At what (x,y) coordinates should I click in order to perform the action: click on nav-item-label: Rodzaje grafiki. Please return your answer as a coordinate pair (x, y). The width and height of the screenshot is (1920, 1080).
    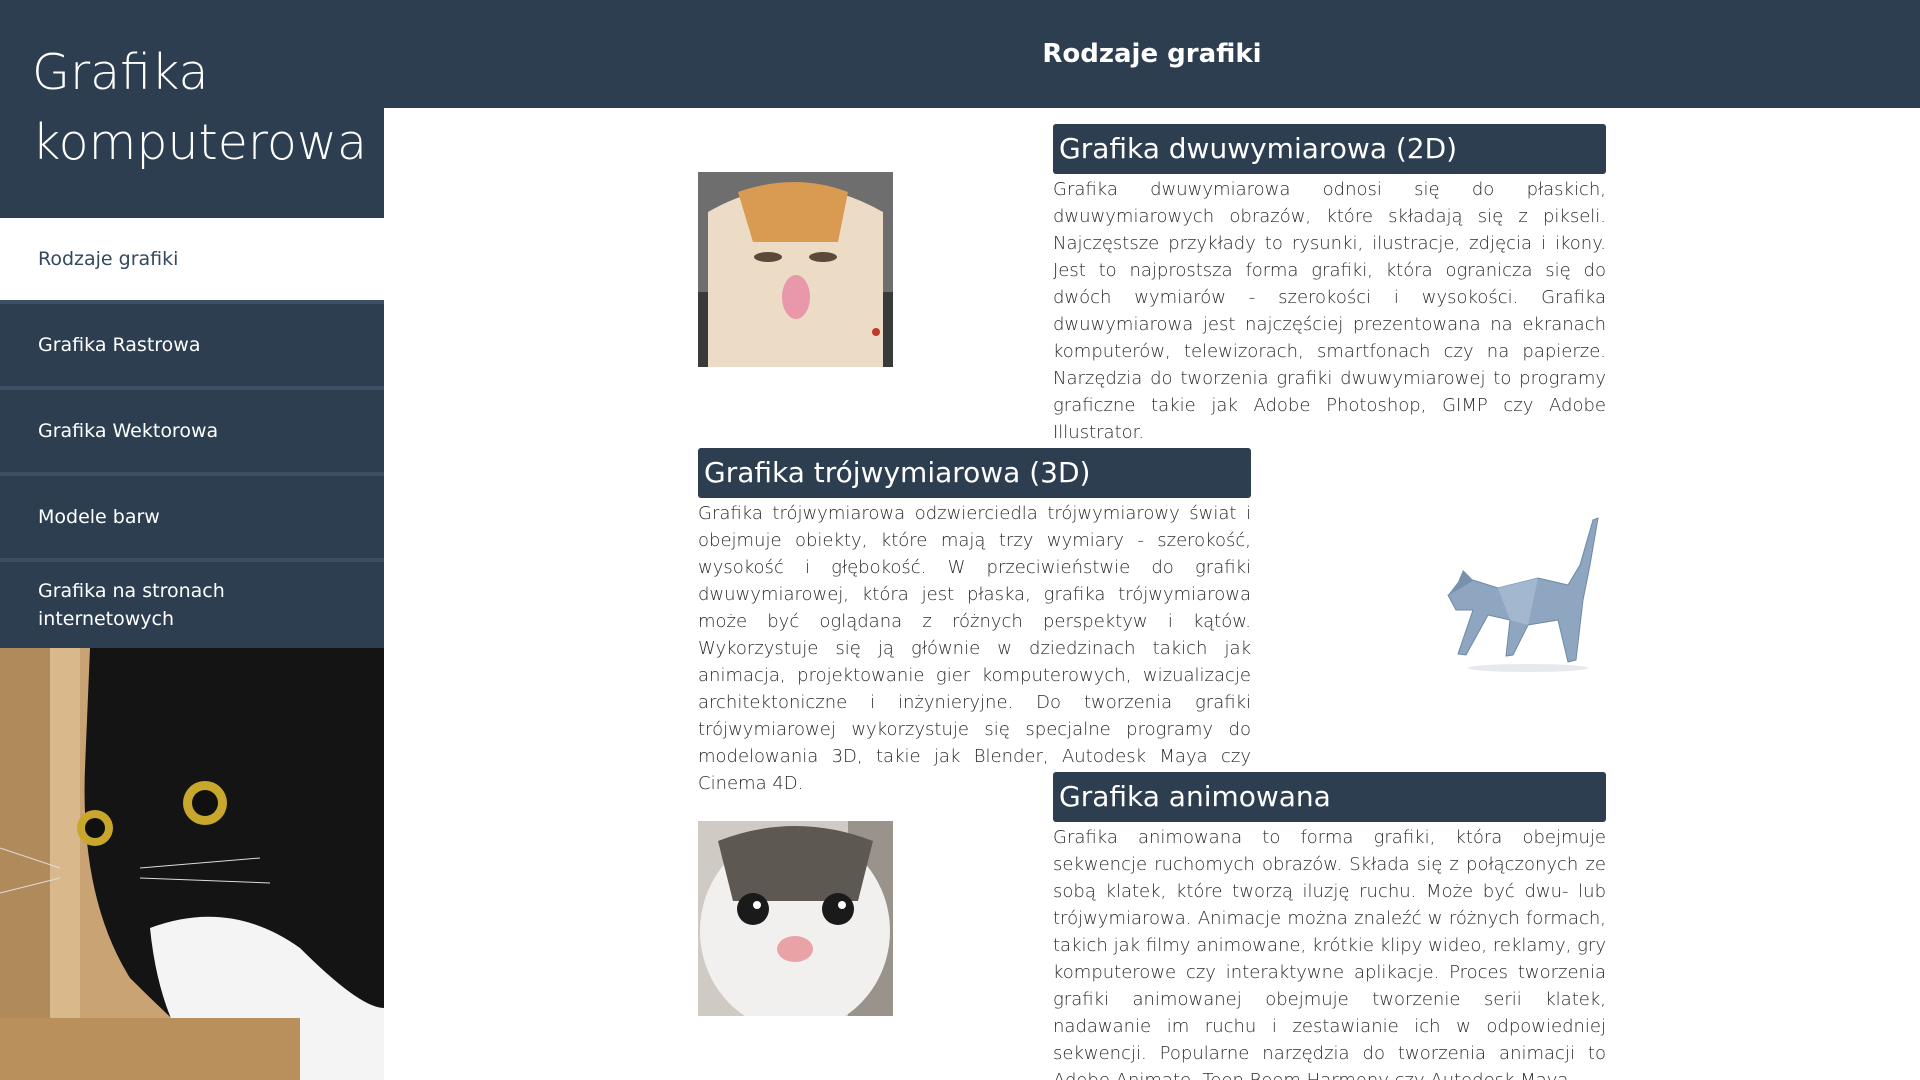
    Looking at the image, I should click on (108, 259).